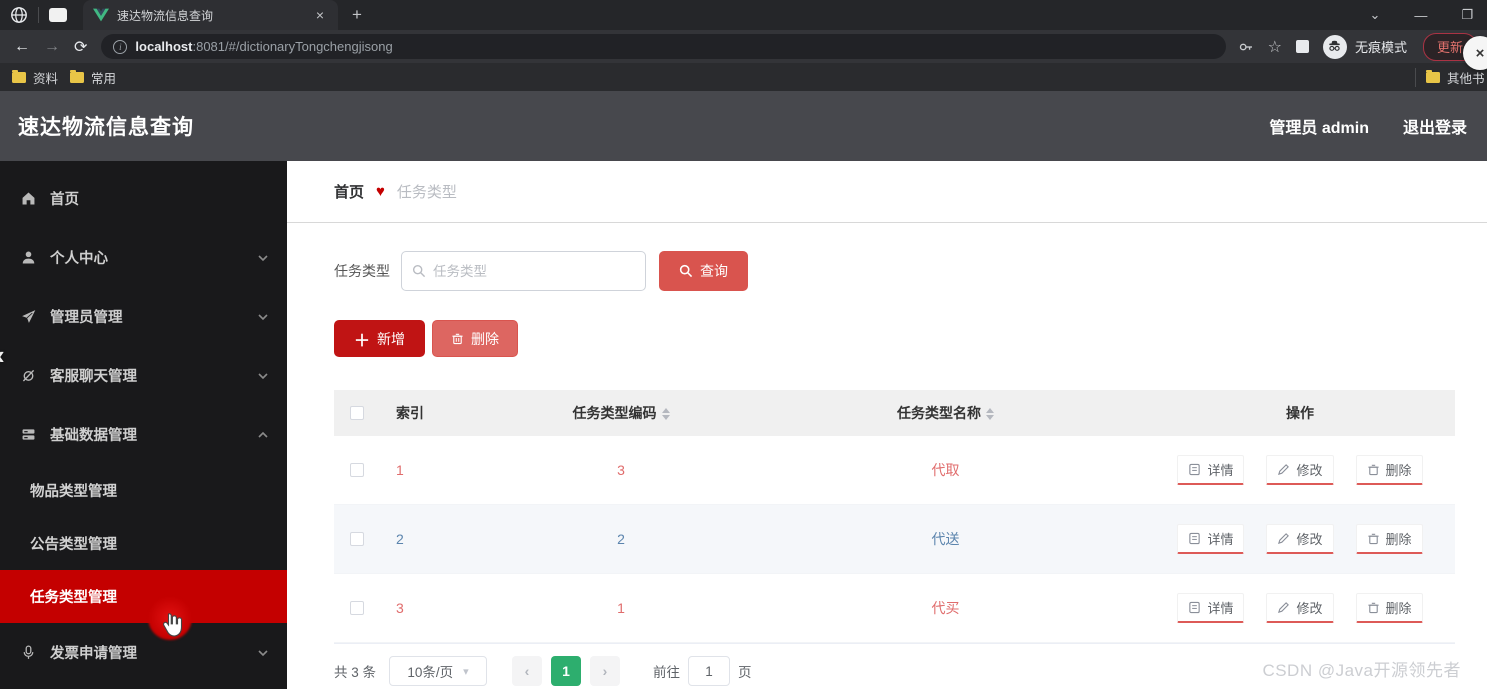 This screenshot has height=689, width=1487. Describe the element at coordinates (605, 671) in the screenshot. I see `next-page-button: ›` at that location.